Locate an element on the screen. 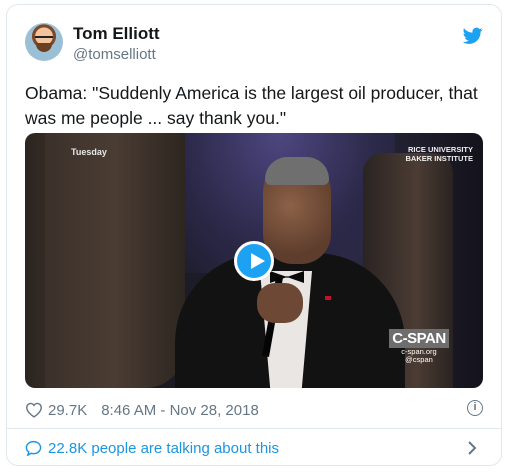 Image resolution: width=508 pixels, height=472 pixels. like-count: 29.7K is located at coordinates (67, 410).